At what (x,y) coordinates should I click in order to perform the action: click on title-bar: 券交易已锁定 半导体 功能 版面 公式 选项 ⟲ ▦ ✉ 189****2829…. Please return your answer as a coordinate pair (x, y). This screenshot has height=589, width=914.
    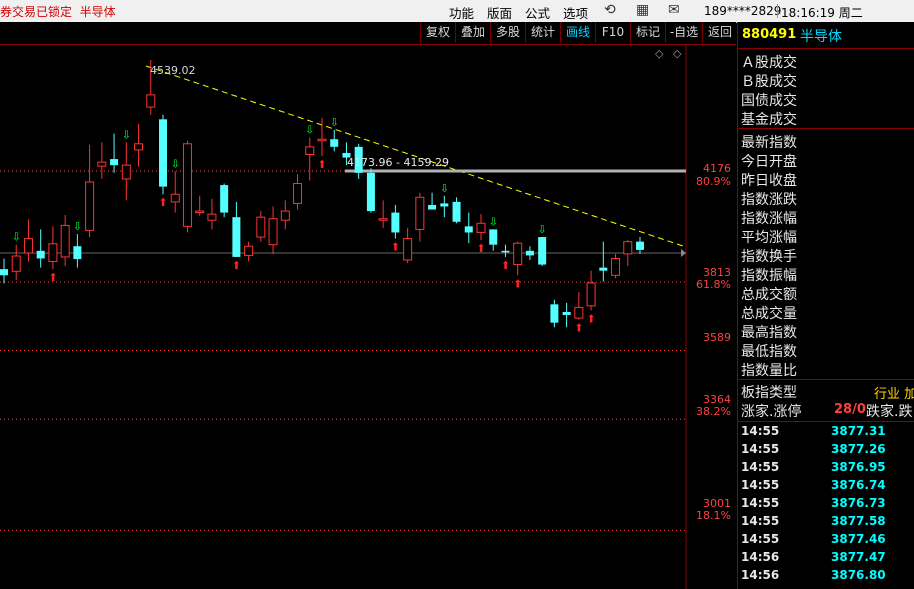
    Looking at the image, I should click on (457, 11).